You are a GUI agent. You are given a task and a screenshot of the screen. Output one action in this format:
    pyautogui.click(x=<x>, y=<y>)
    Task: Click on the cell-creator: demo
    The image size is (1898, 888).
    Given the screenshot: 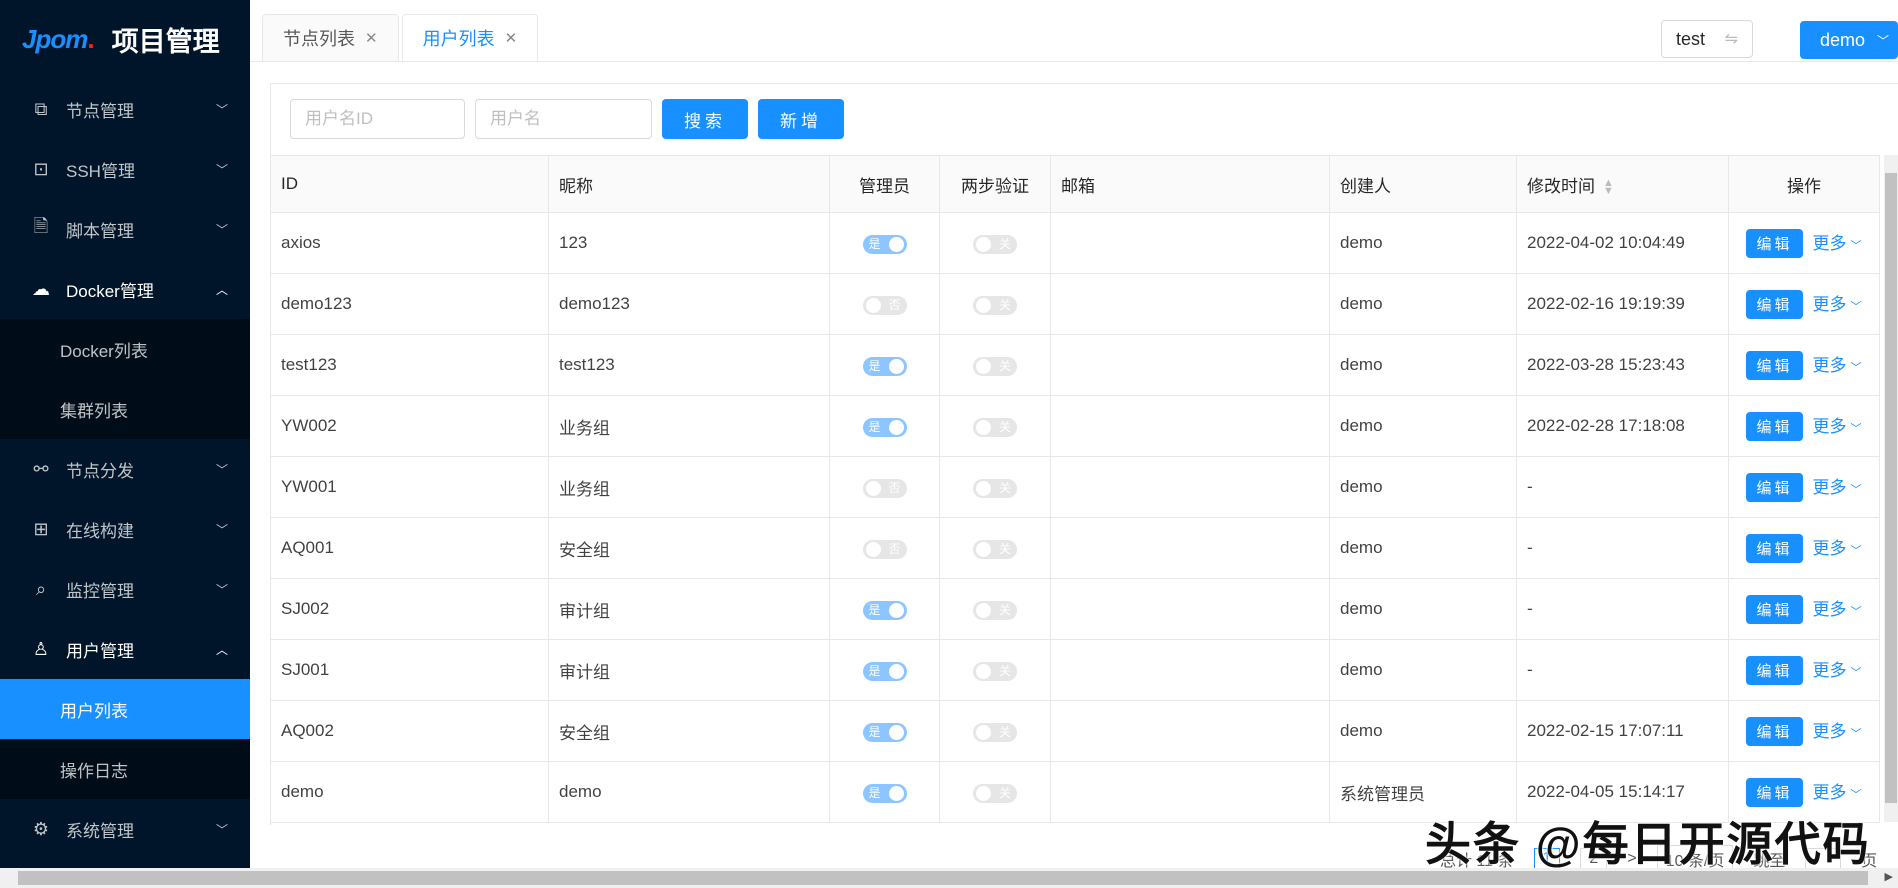 What is the action you would take?
    pyautogui.click(x=1423, y=365)
    